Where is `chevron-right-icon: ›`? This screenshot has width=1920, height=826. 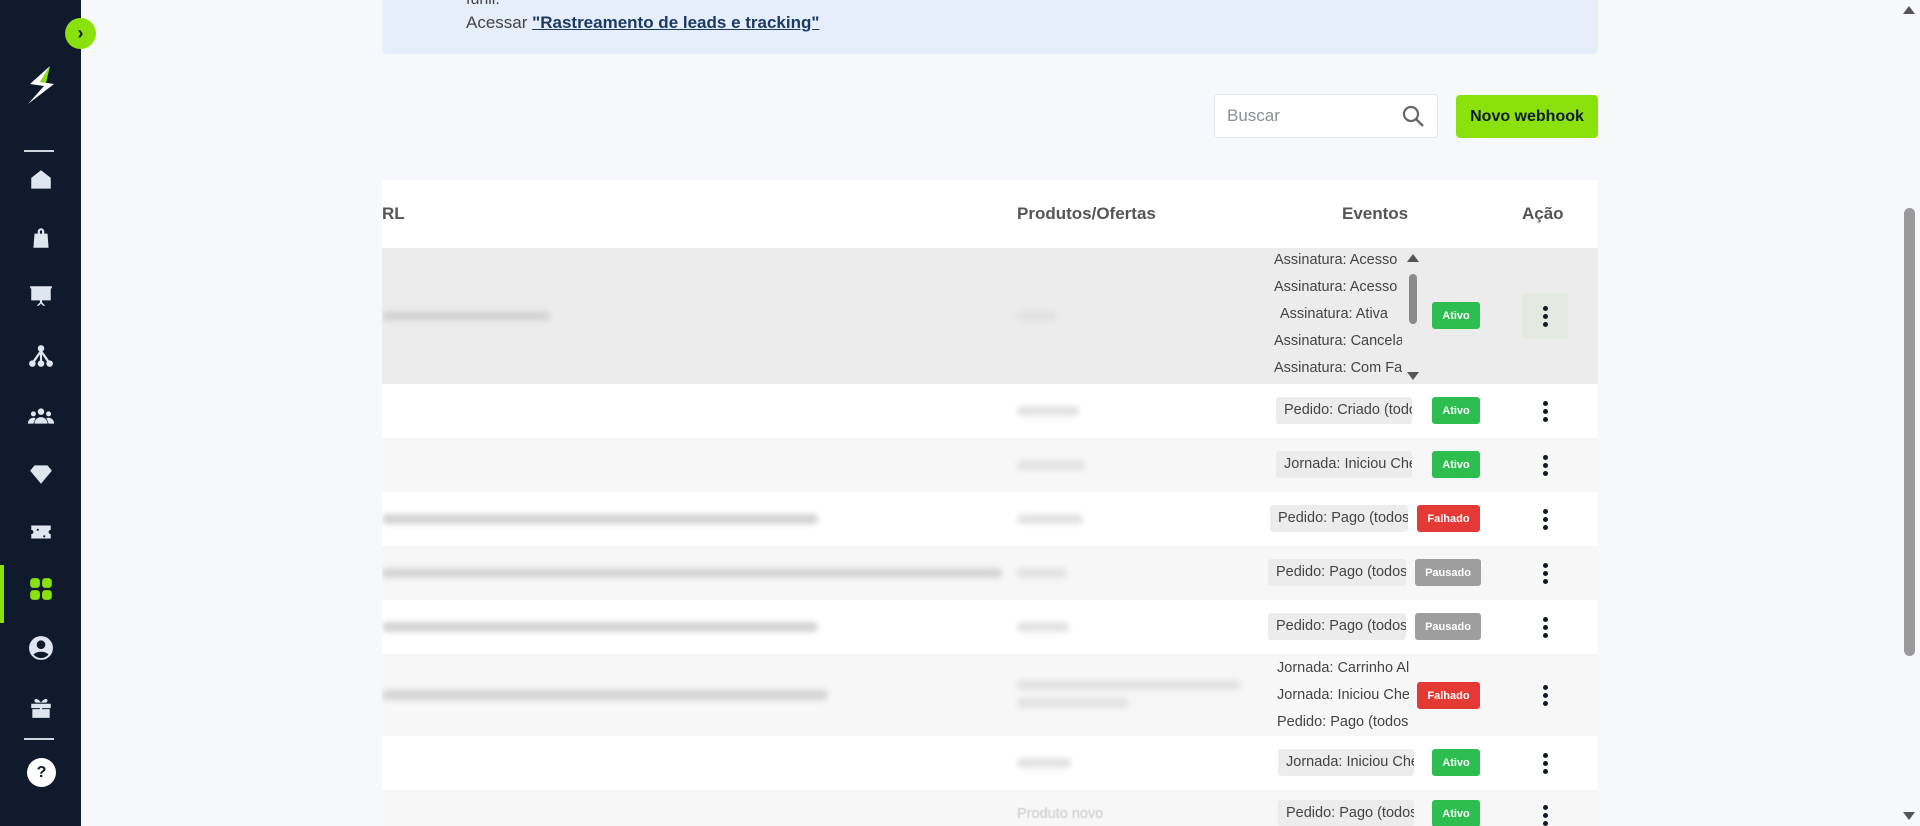
chevron-right-icon: › is located at coordinates (80, 33).